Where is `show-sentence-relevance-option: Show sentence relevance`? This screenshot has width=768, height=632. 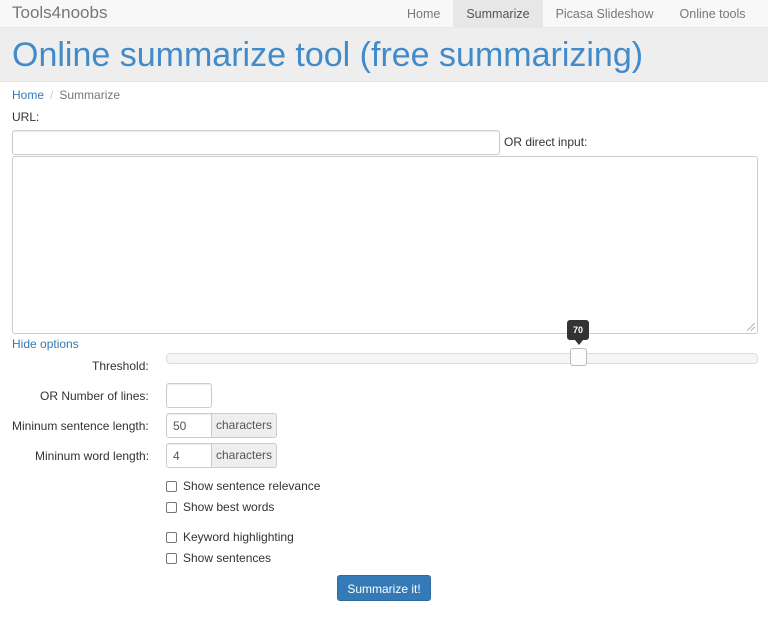 show-sentence-relevance-option: Show sentence relevance is located at coordinates (243, 486).